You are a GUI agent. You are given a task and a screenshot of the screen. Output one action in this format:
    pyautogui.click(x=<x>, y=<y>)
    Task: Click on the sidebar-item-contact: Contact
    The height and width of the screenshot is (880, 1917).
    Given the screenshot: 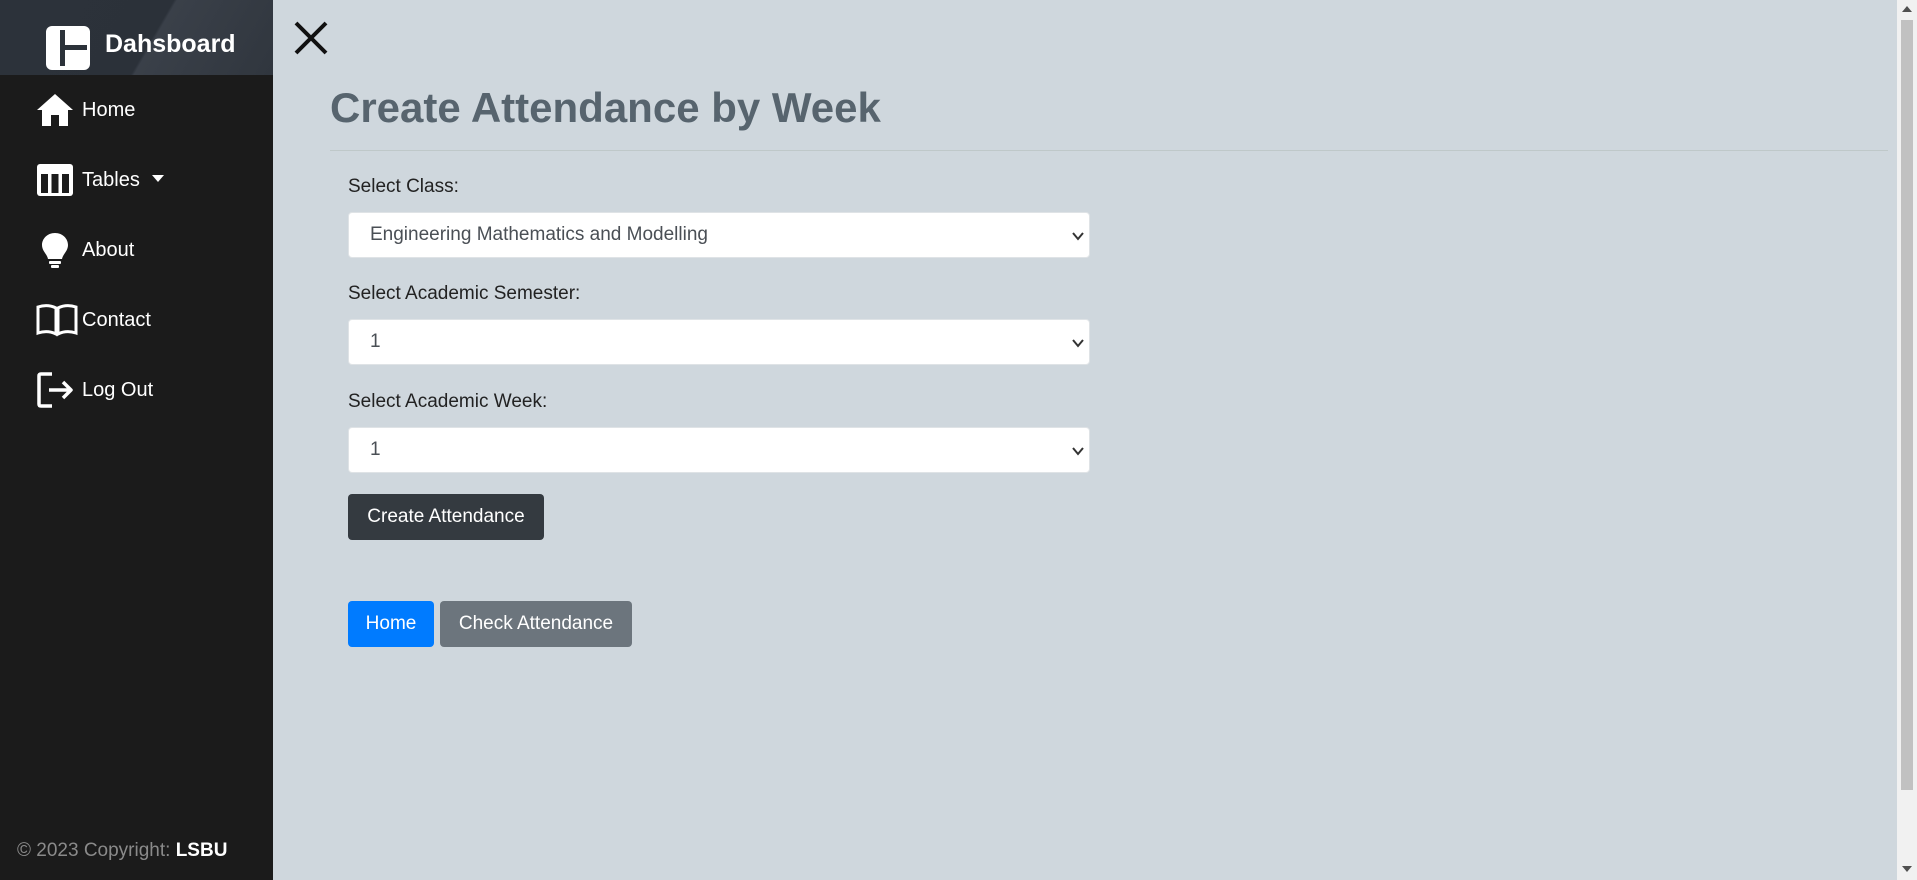 What is the action you would take?
    pyautogui.click(x=146, y=320)
    